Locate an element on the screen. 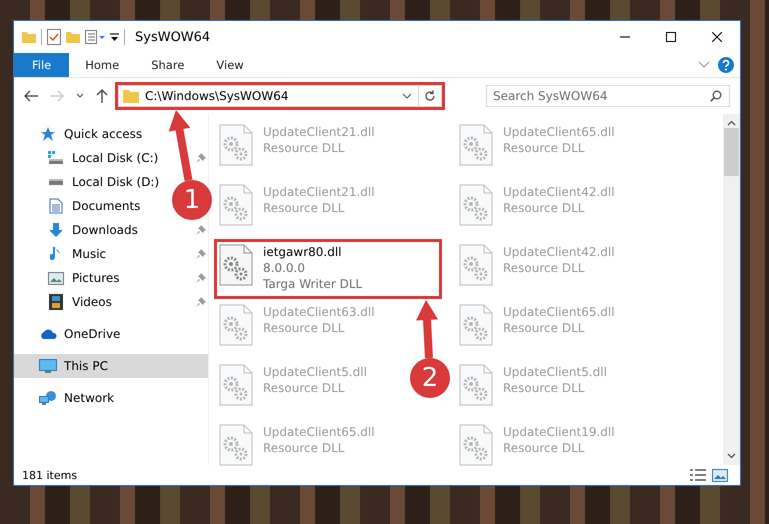  monitor-icon is located at coordinates (48, 366).